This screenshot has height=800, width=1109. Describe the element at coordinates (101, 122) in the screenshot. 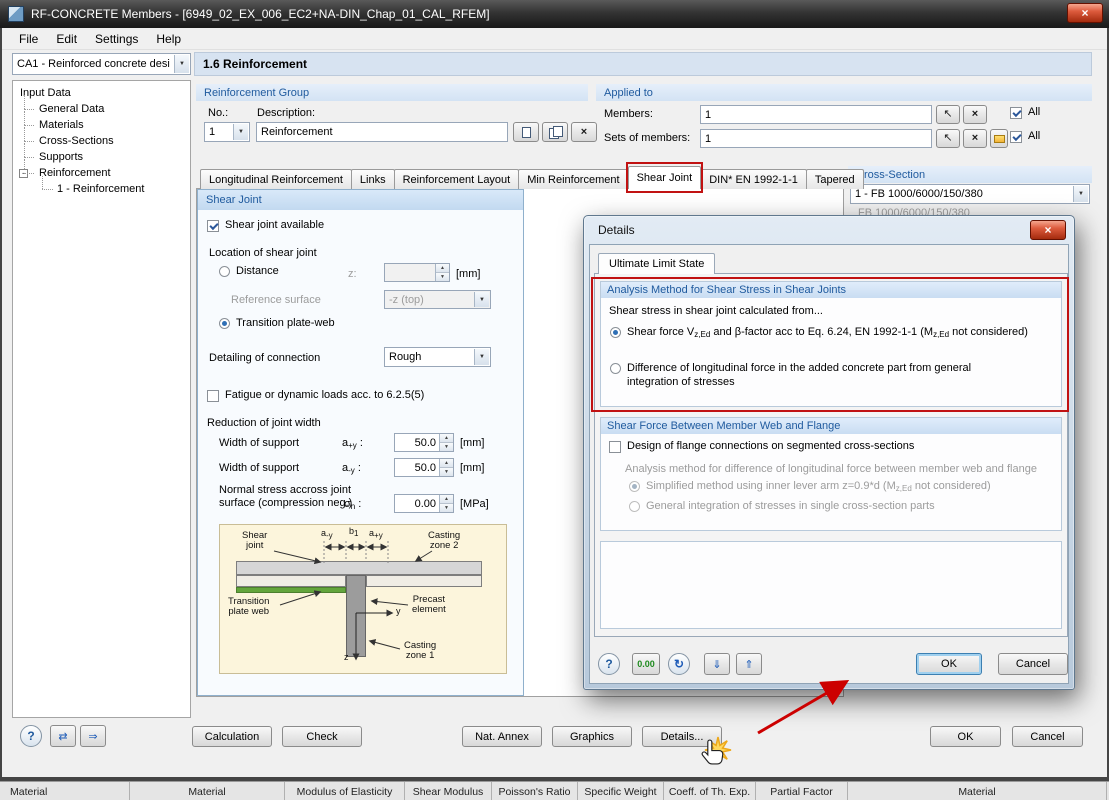

I see `tree-item-materials: Materials` at that location.